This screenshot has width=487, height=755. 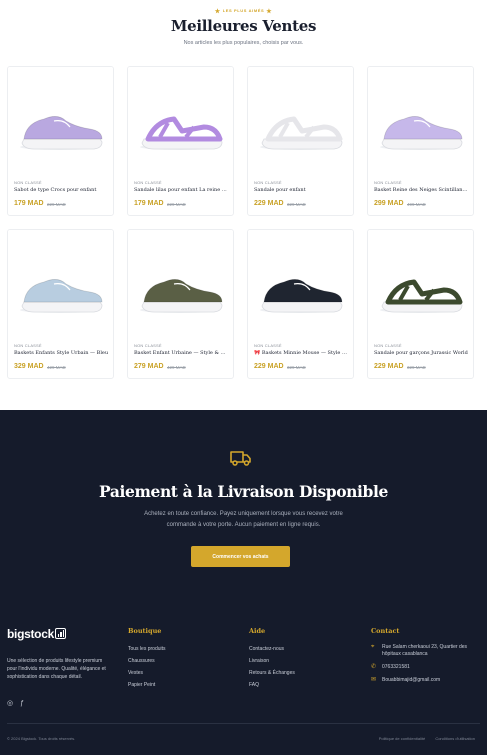 I want to click on product-name: Sandale pour garçons Jurassic World, so click(x=421, y=353).